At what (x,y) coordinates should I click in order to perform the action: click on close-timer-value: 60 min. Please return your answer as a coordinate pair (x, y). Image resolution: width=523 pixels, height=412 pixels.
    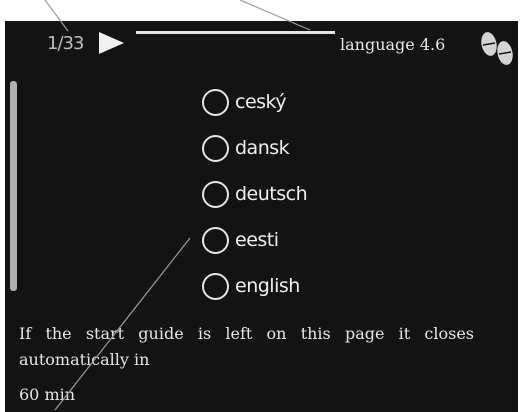
    Looking at the image, I should click on (47, 394).